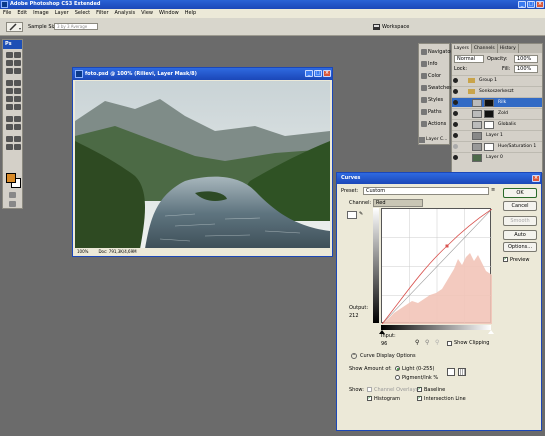 Image resolution: width=545 pixels, height=436 pixels. What do you see at coordinates (531, 4) in the screenshot?
I see `maximize-button: □` at bounding box center [531, 4].